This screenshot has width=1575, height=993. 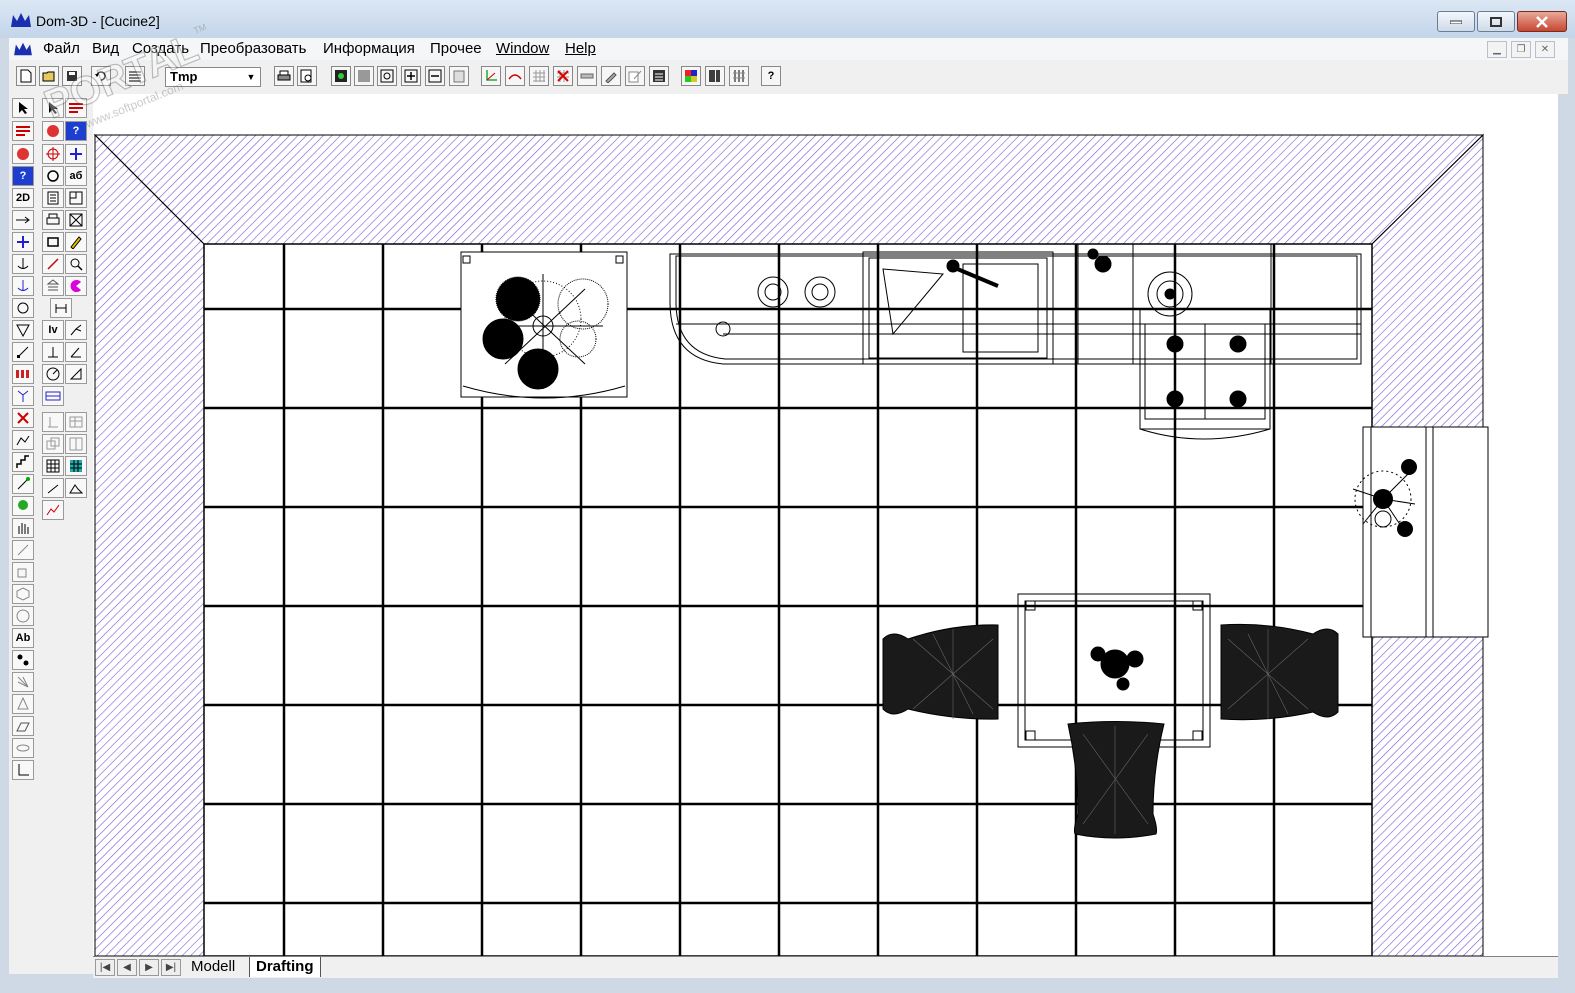 I want to click on anchor-alt-tool-icon, so click(x=23, y=286).